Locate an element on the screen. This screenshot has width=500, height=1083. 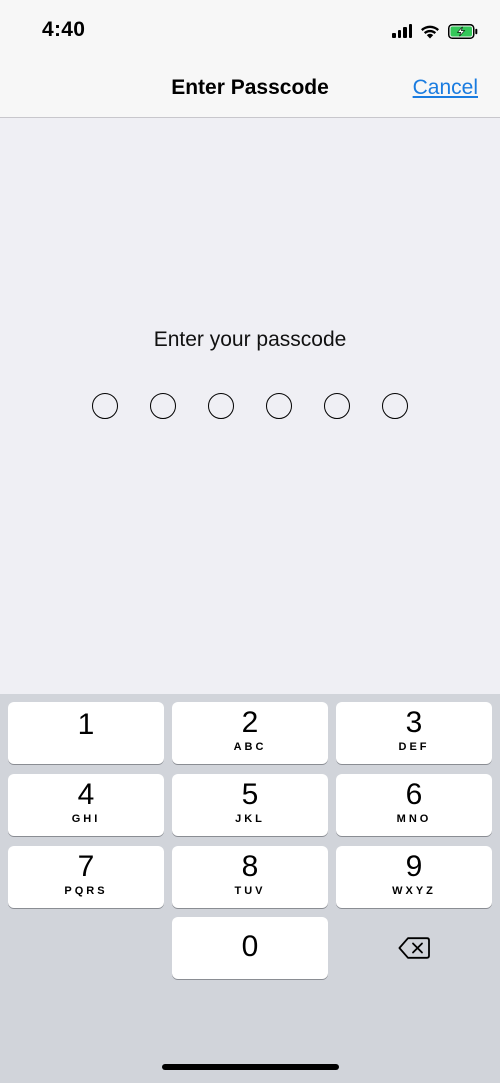
key-digit: 3 is located at coordinates (414, 722).